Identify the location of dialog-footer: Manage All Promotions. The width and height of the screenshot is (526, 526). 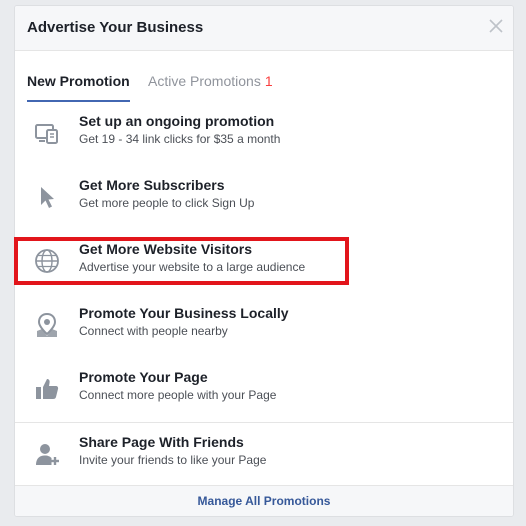
(264, 500).